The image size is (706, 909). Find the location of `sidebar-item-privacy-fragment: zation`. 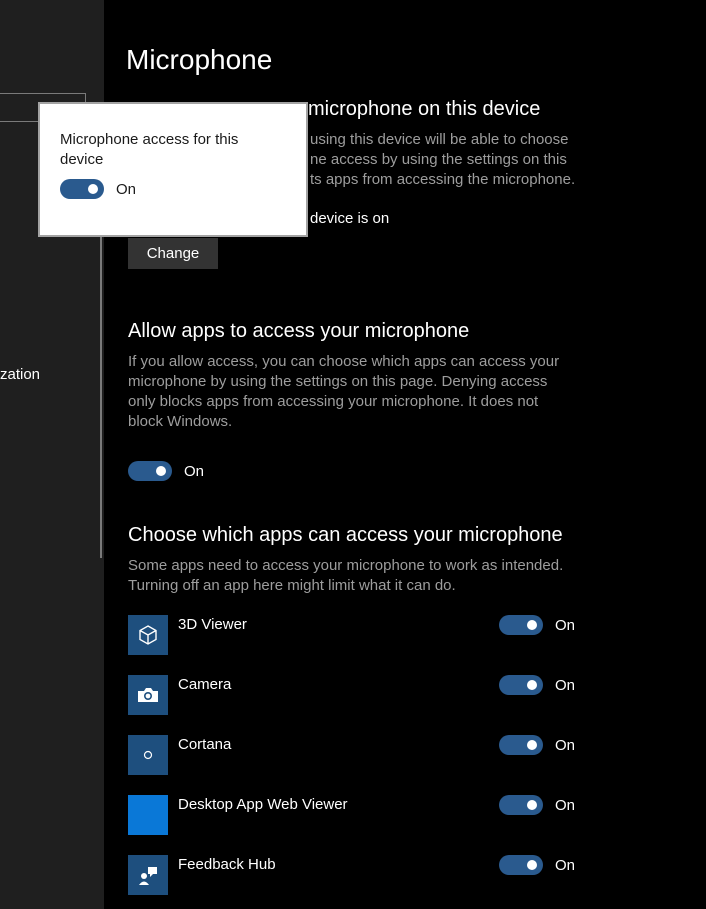

sidebar-item-privacy-fragment: zation is located at coordinates (20, 374).